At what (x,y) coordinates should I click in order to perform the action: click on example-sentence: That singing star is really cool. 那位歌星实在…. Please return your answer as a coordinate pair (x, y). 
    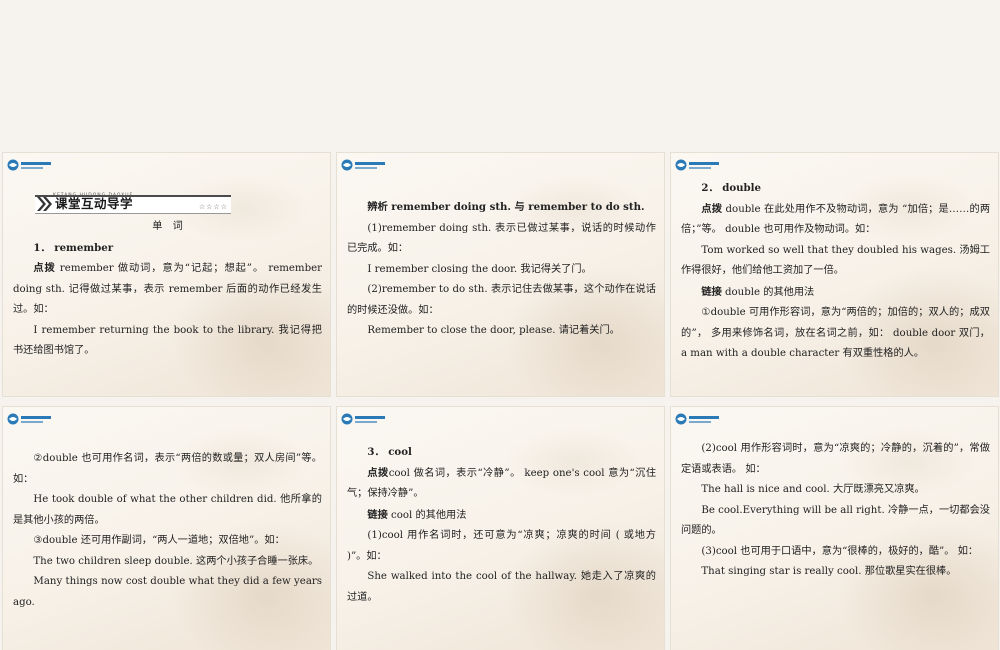
    Looking at the image, I should click on (829, 571).